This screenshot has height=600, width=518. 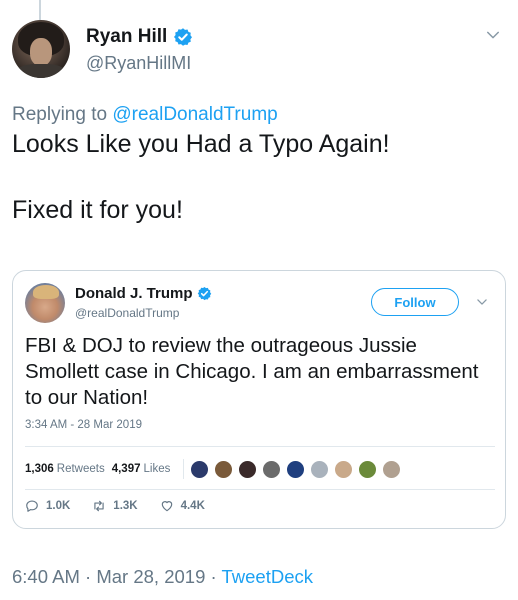 What do you see at coordinates (99, 506) in the screenshot?
I see `retweet-icon` at bounding box center [99, 506].